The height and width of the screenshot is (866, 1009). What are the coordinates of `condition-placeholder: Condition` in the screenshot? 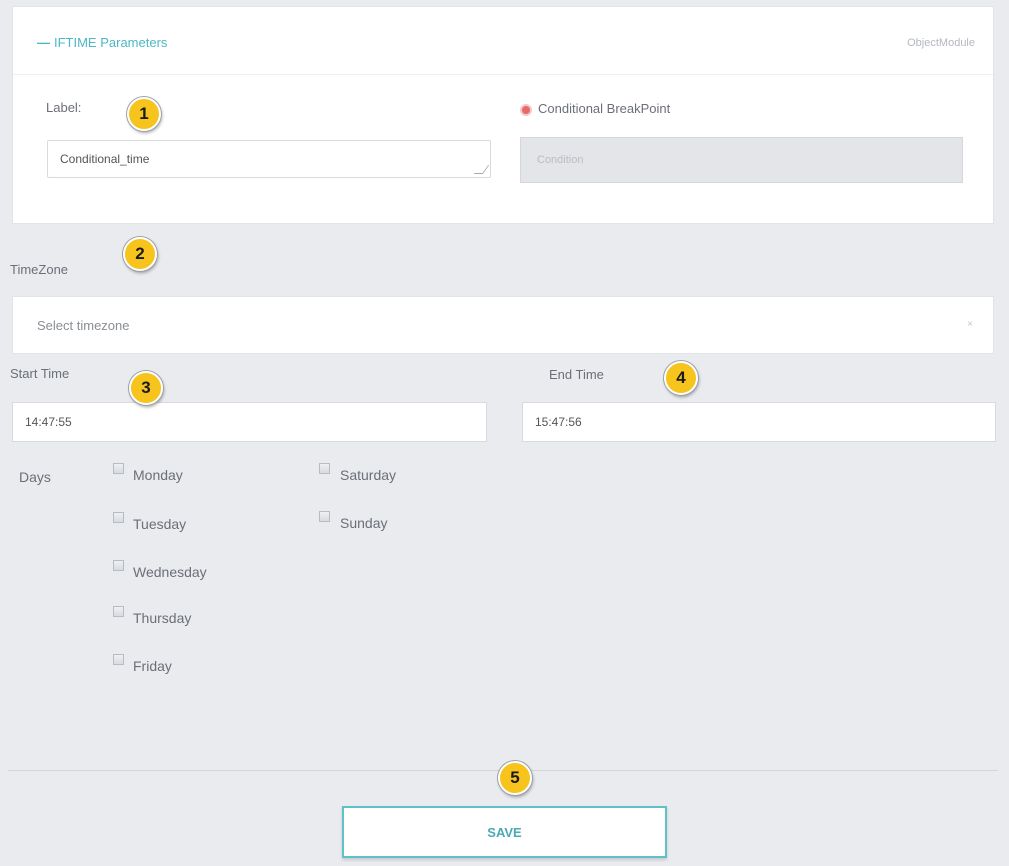 It's located at (560, 160).